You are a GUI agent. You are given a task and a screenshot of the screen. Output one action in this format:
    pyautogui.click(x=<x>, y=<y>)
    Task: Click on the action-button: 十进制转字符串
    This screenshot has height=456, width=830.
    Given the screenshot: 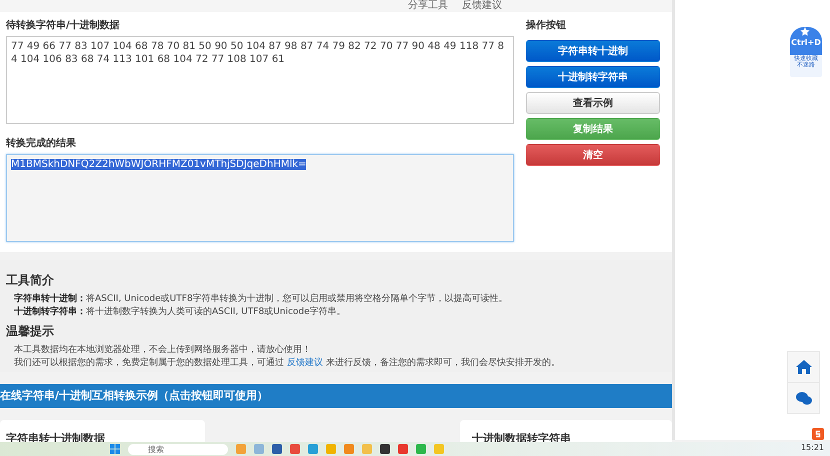 What is the action you would take?
    pyautogui.click(x=593, y=77)
    